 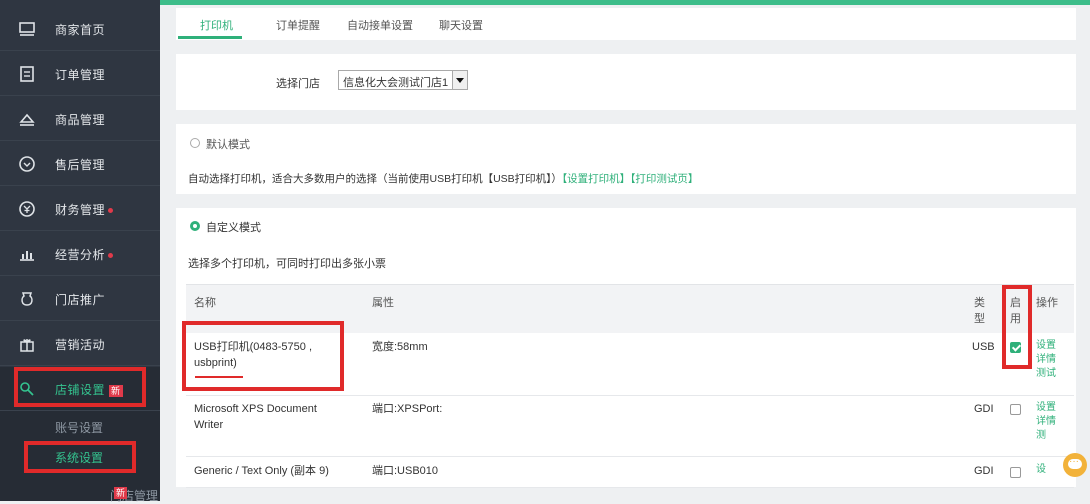 I want to click on column-header-type: 类, so click(x=979, y=303).